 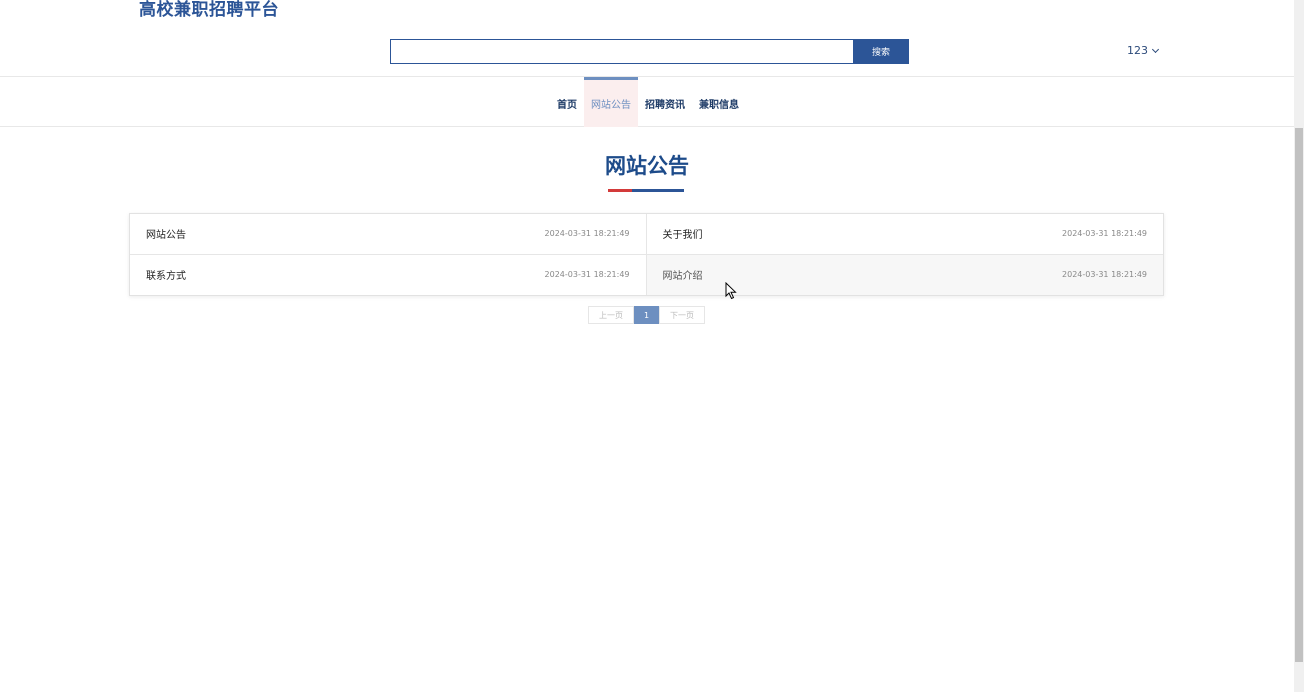 I want to click on chevron-down-icon, so click(x=1155, y=49).